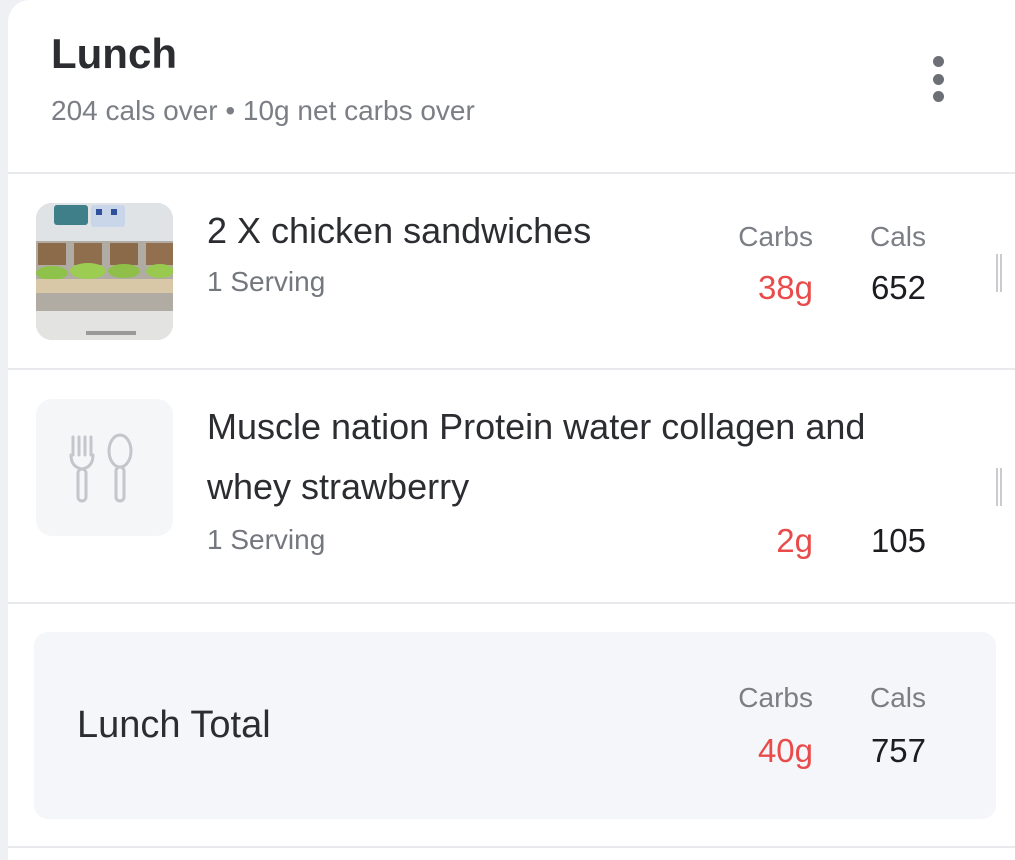  Describe the element at coordinates (101, 468) in the screenshot. I see `fork-spoon-icon` at that location.